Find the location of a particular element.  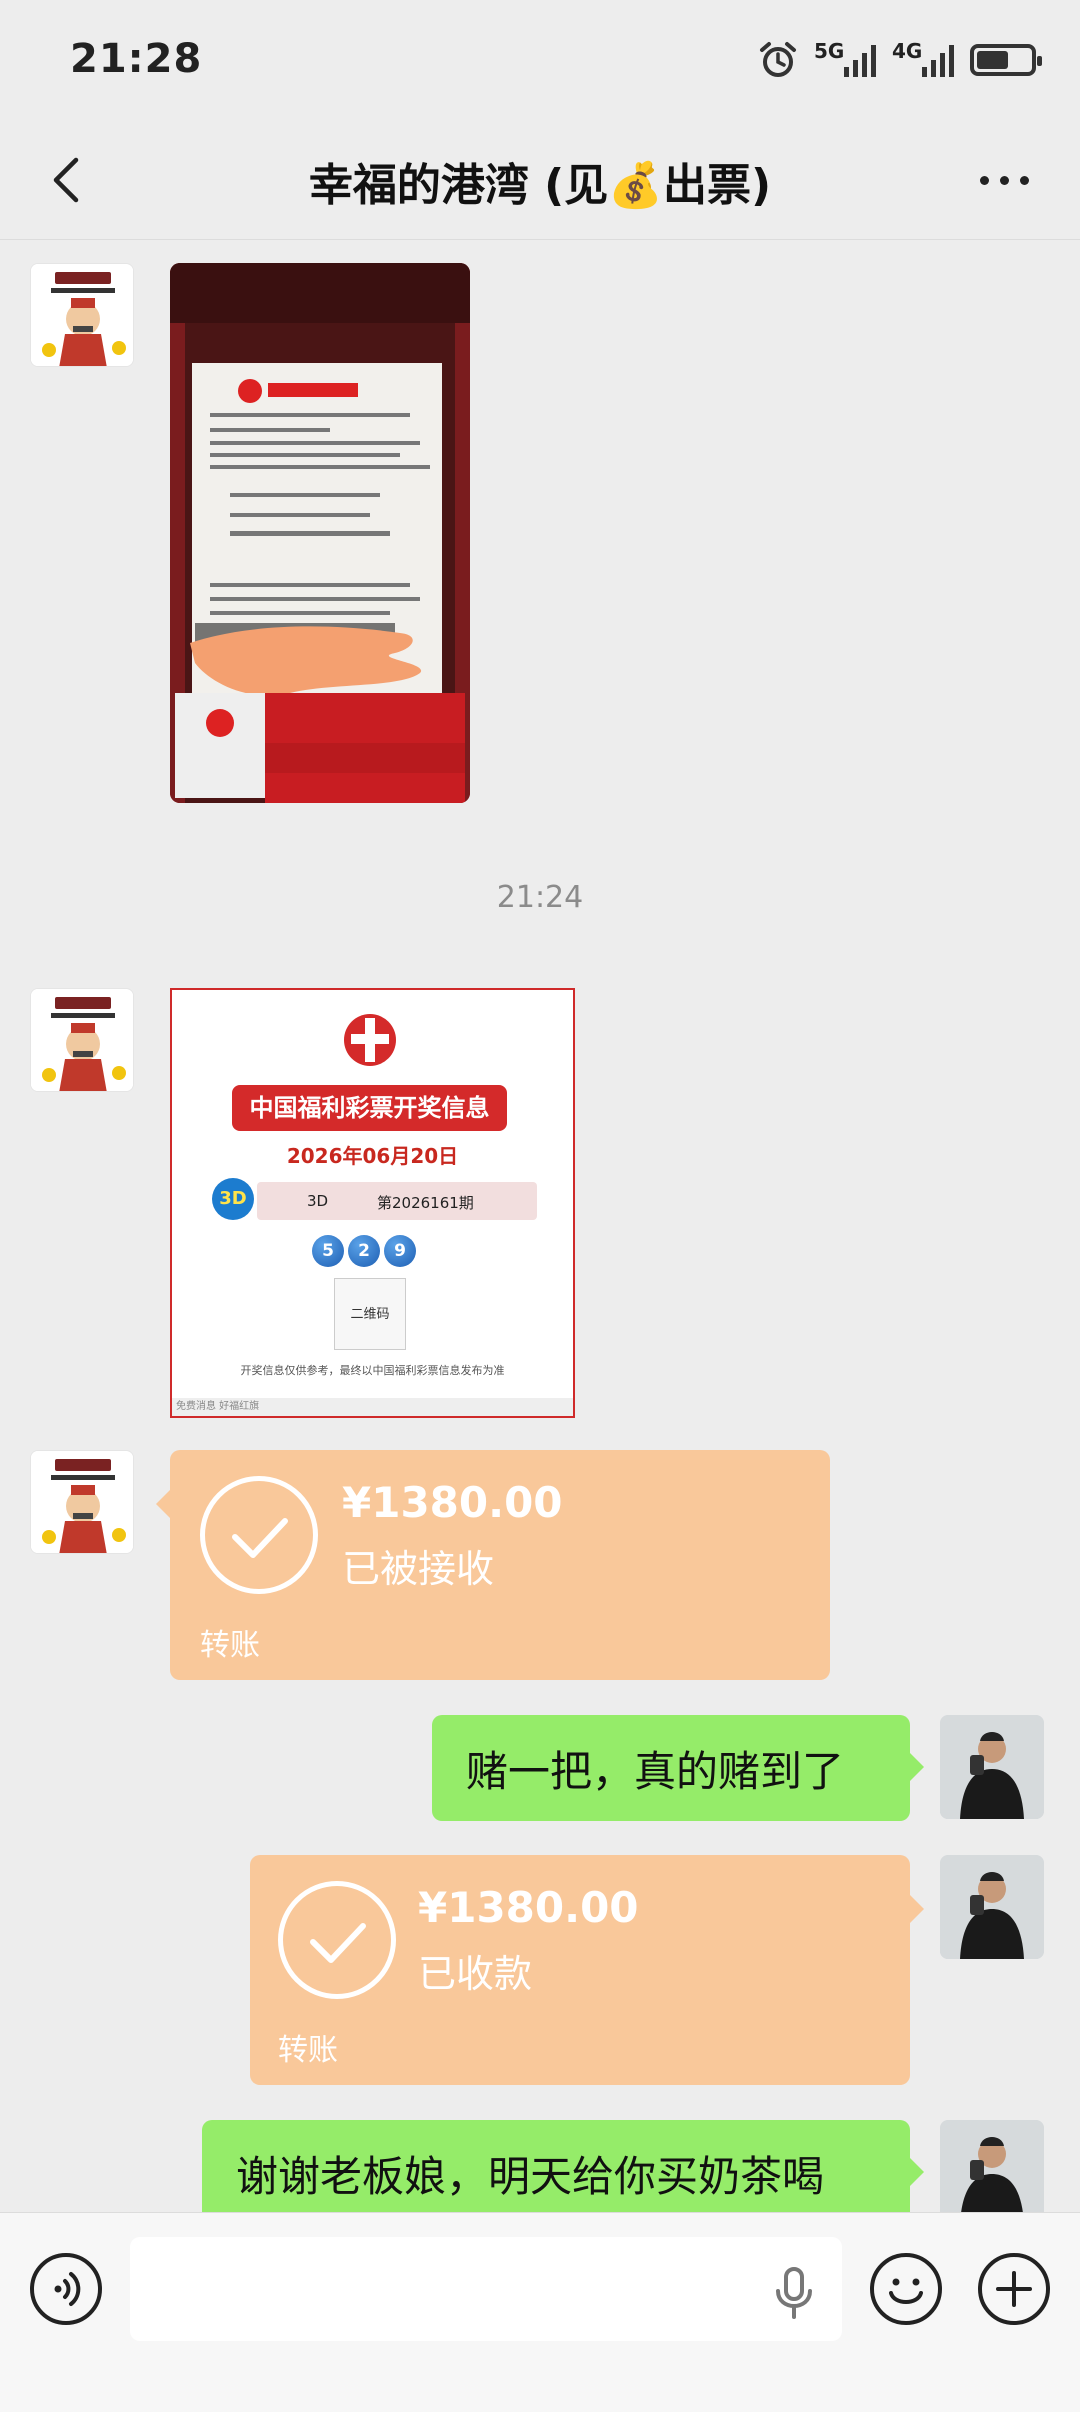

lottery-balls: 5 2 9 is located at coordinates (364, 1251).